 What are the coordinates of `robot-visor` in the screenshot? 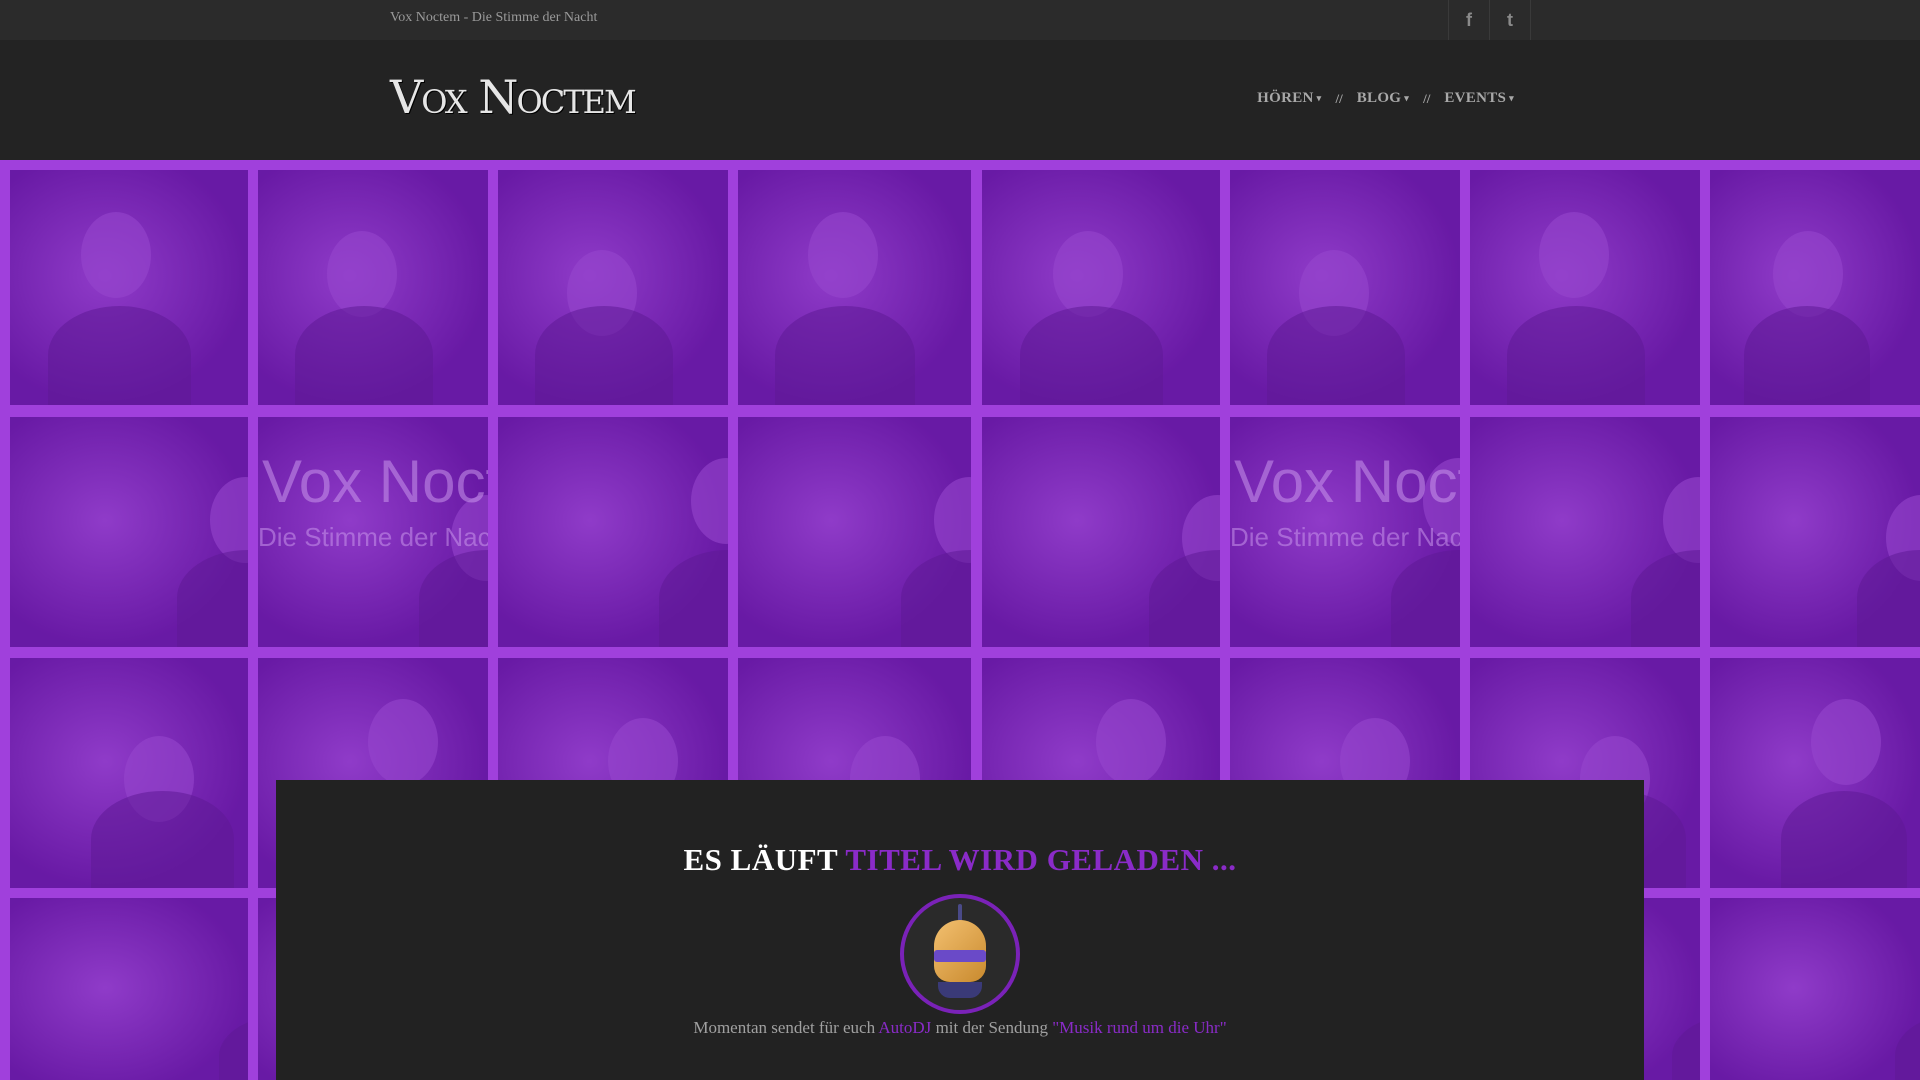 It's located at (960, 956).